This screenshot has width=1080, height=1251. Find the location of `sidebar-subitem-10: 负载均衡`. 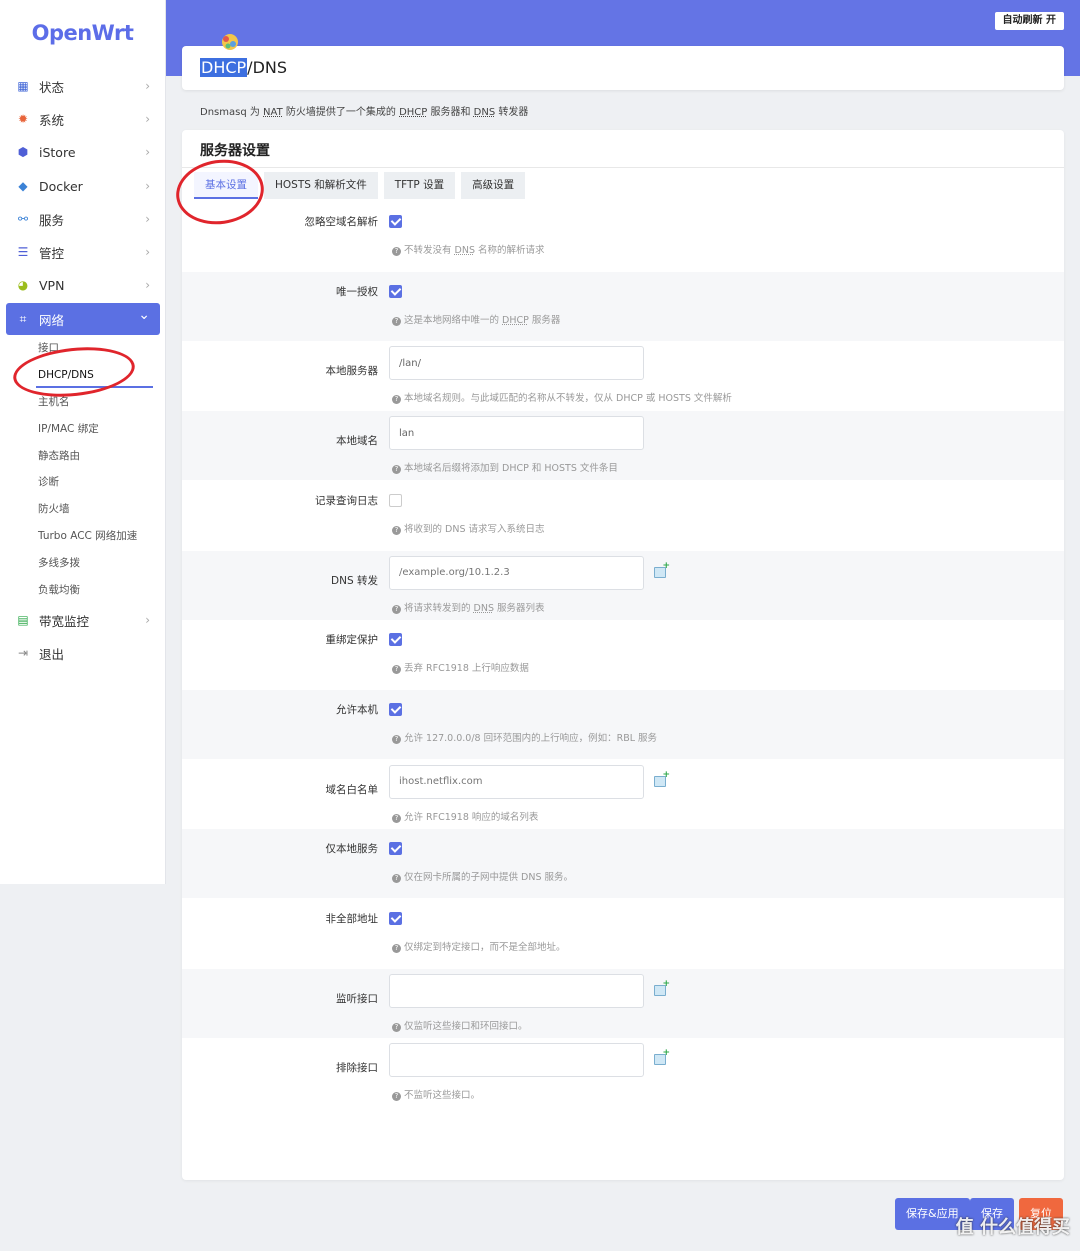

sidebar-subitem-10: 负载均衡 is located at coordinates (59, 590).